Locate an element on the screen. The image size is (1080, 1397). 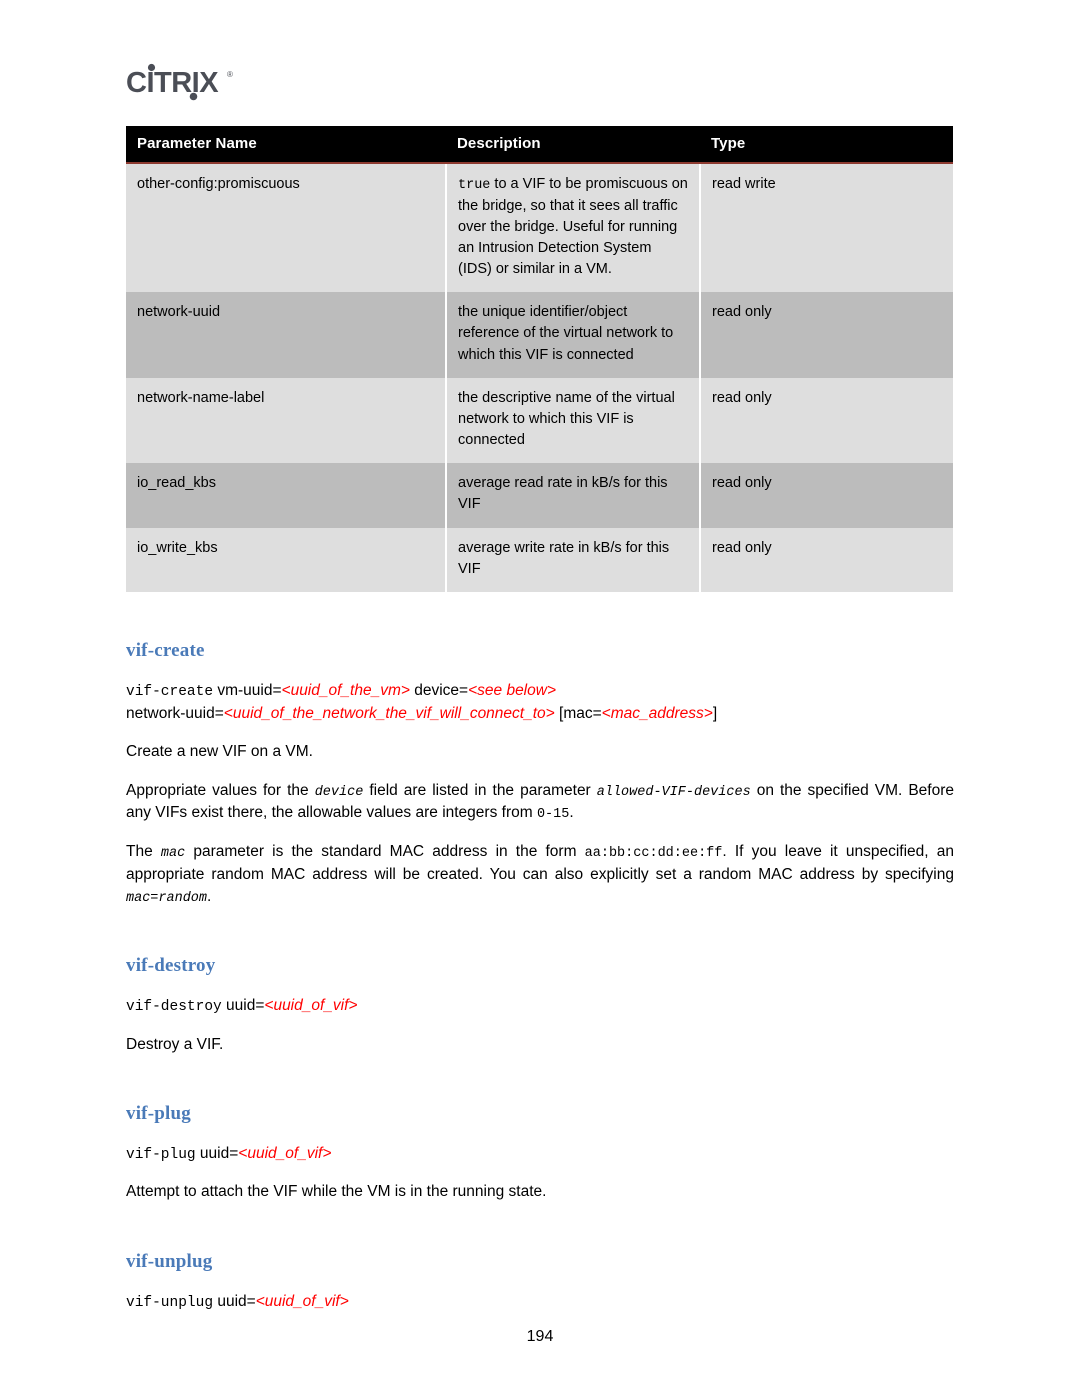
column-header-description: Description is located at coordinates (573, 145).